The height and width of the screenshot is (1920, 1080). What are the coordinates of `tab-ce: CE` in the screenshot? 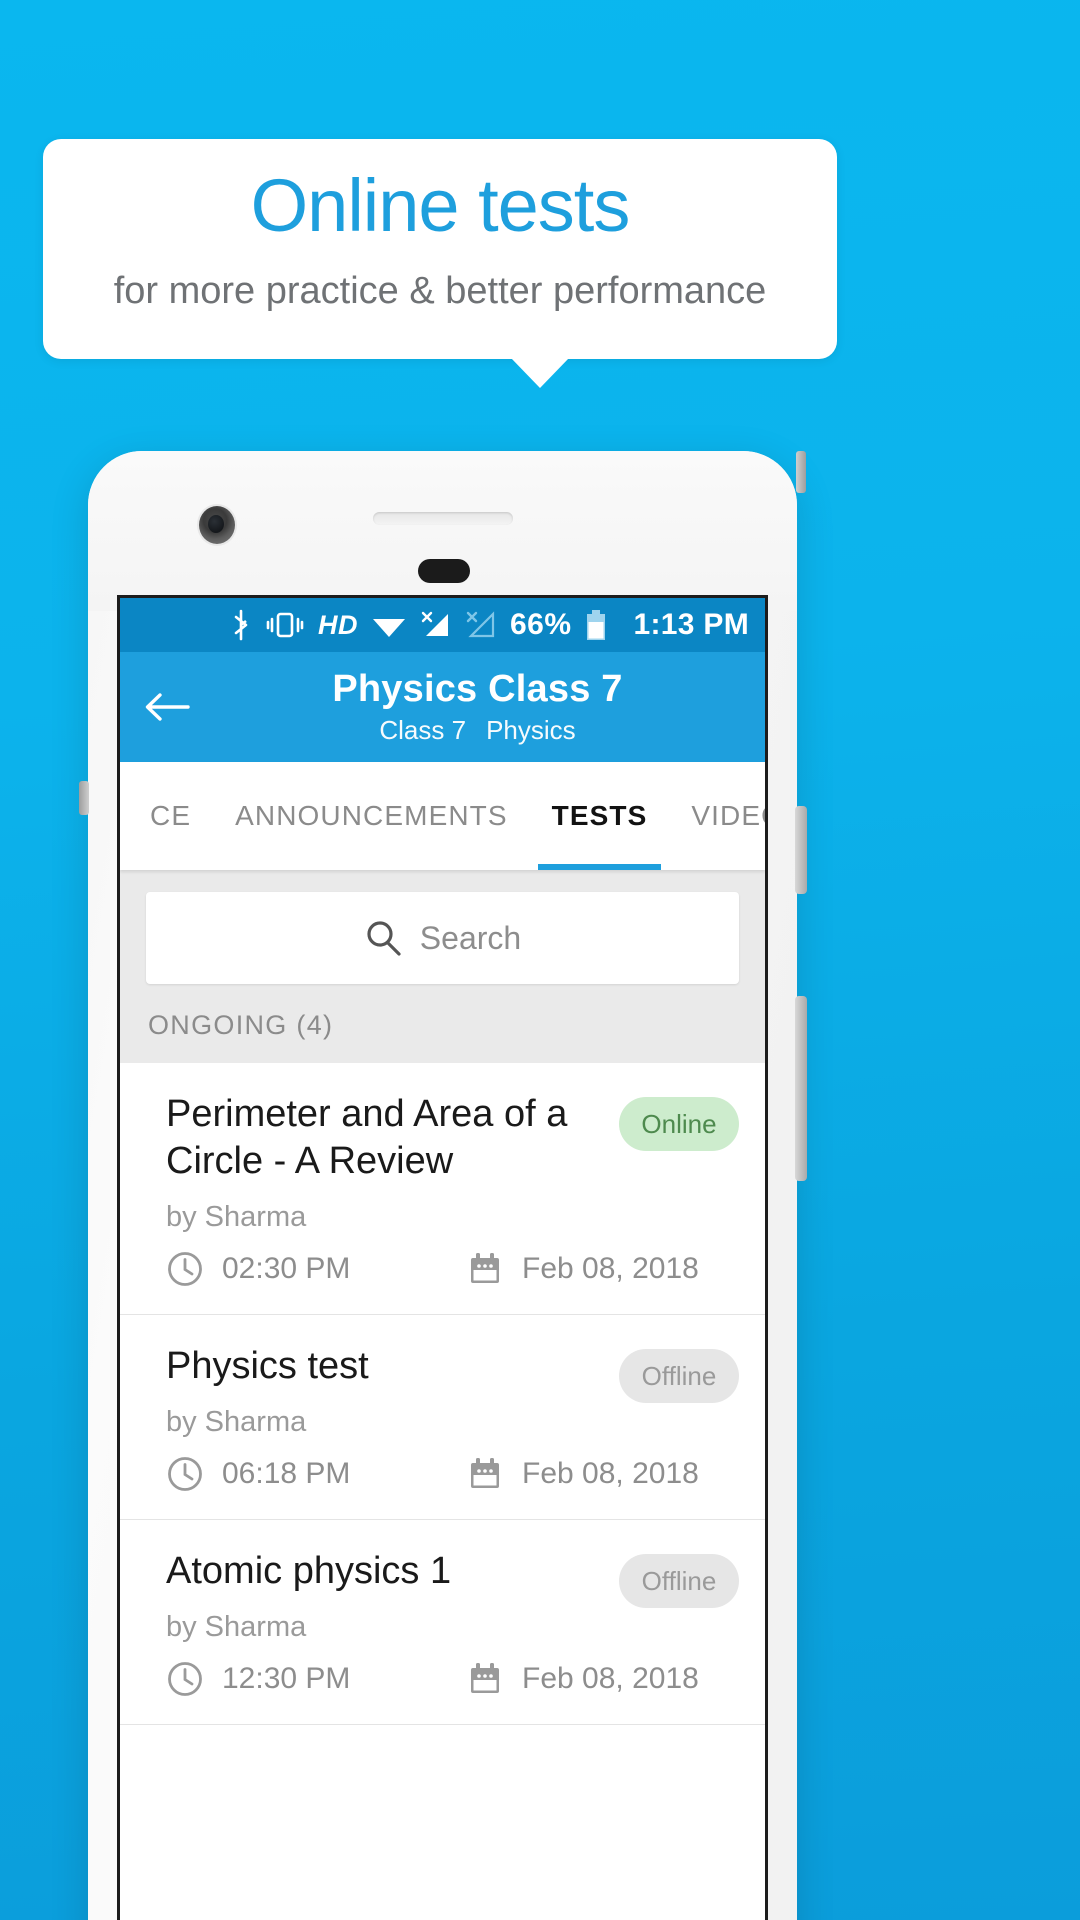 It's located at (166, 816).